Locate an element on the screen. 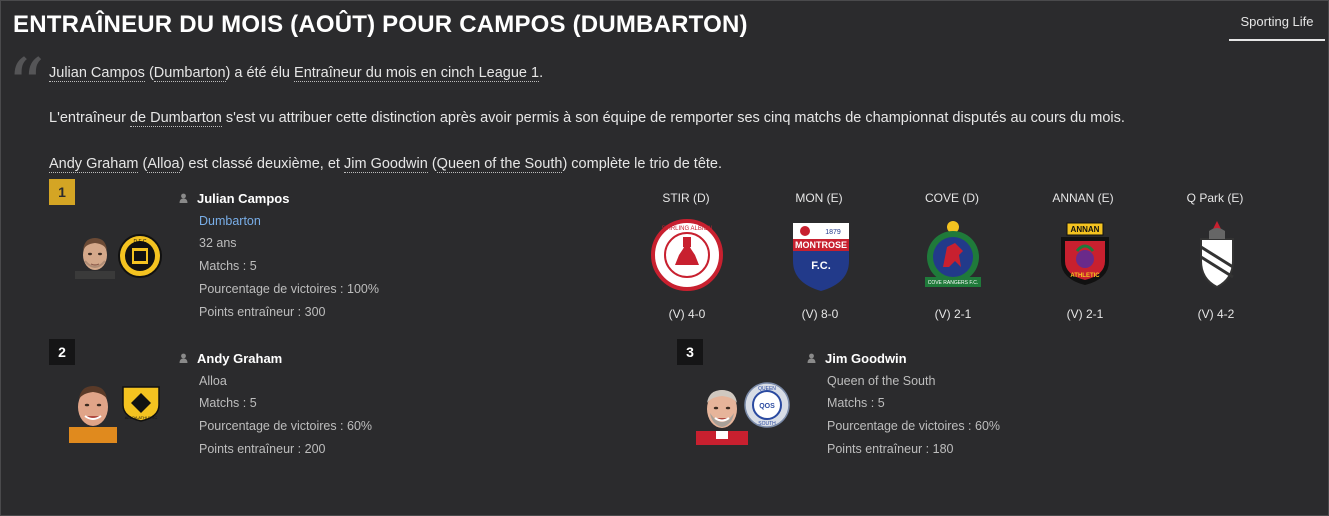 This screenshot has height=516, width=1329. stirling-badge-text: STIRLING ALBION is located at coordinates (686, 229).